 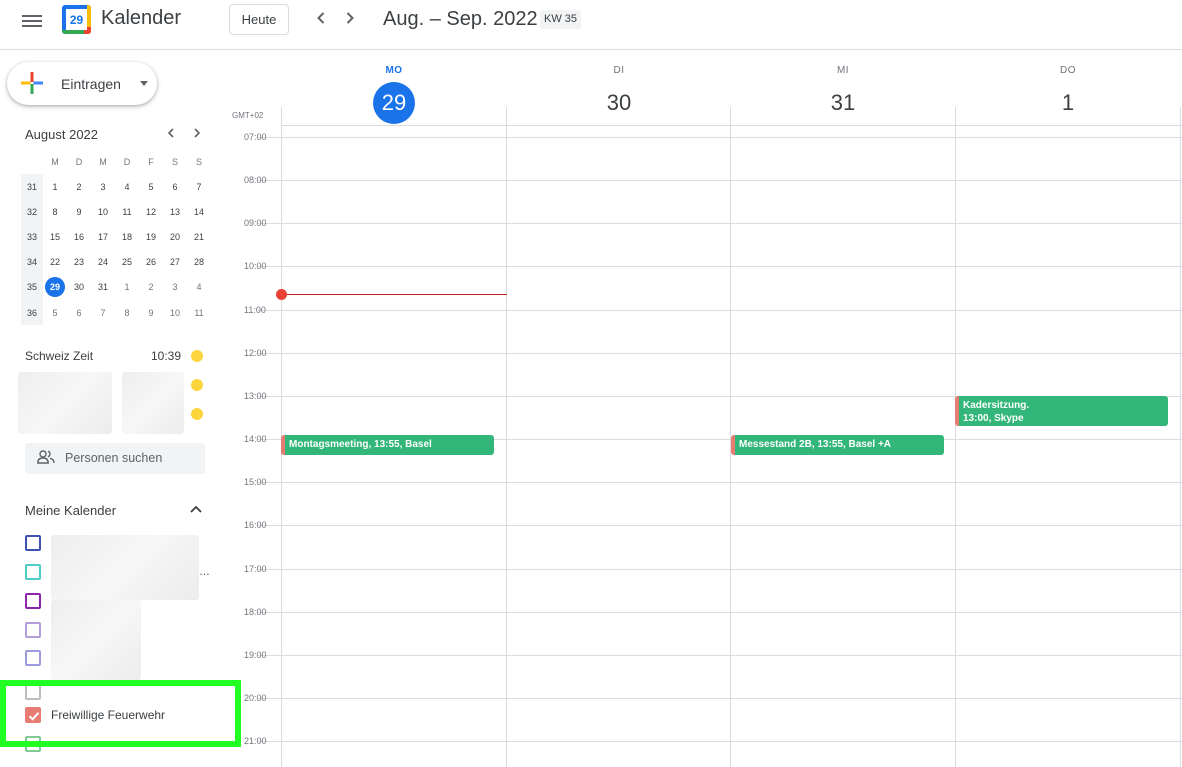 I want to click on mini-day: 14, so click(x=199, y=211).